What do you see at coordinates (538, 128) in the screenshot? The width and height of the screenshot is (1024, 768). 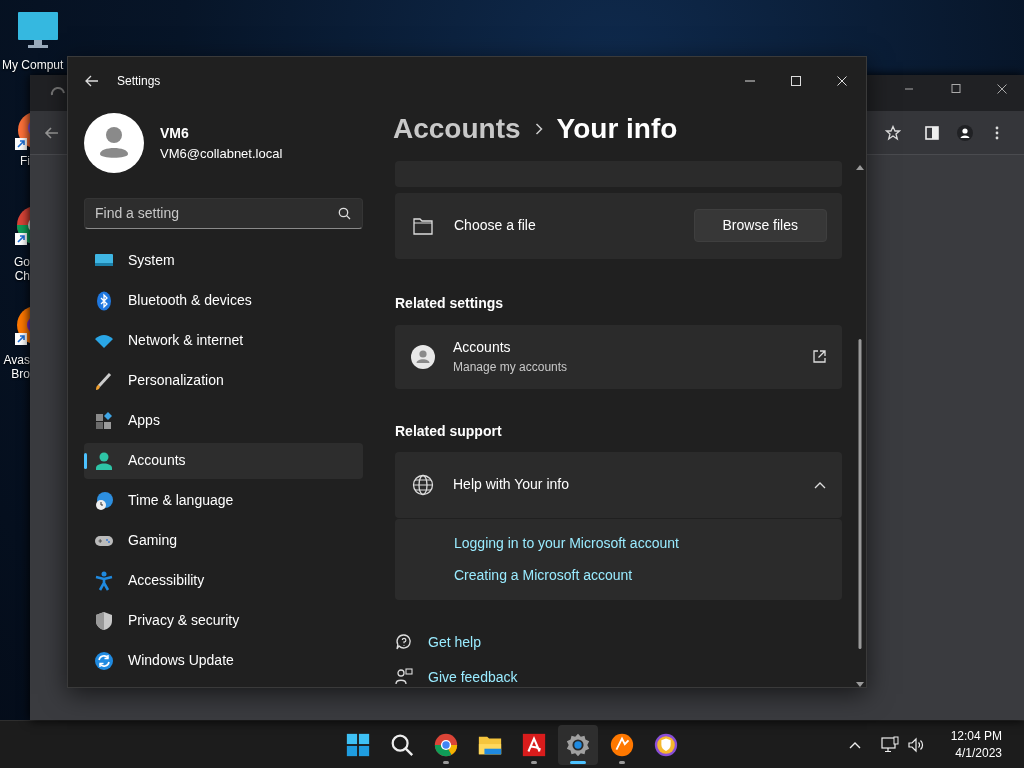 I see `chevron-right-icon` at bounding box center [538, 128].